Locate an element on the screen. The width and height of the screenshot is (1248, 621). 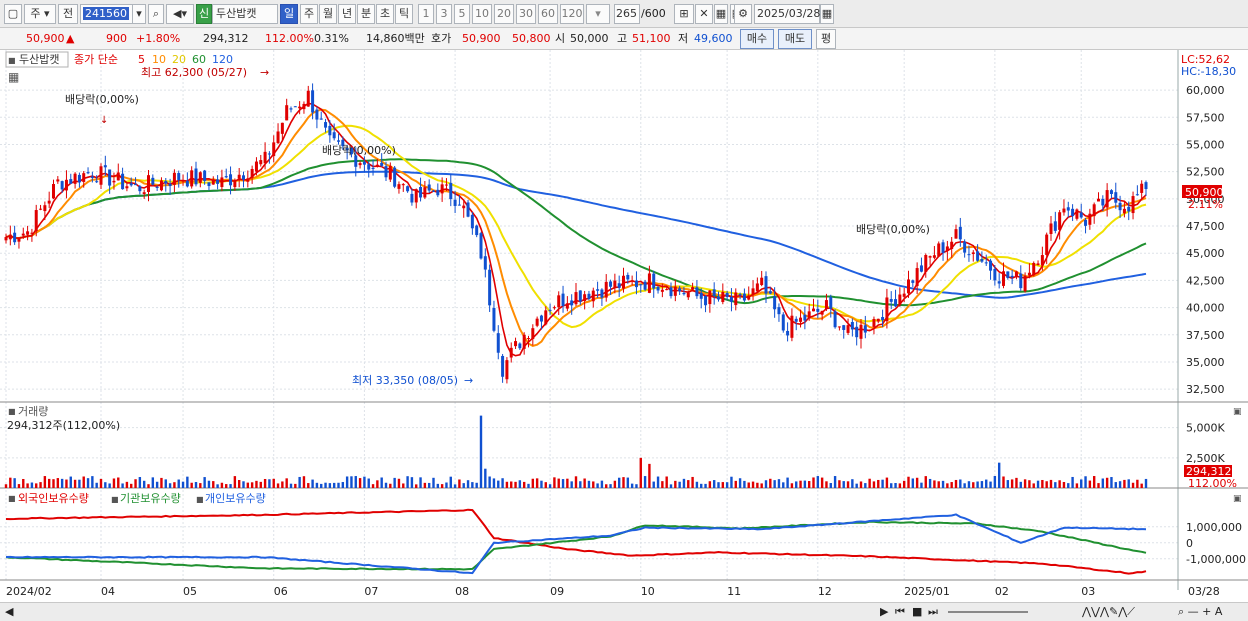
period-second-button: 초 is located at coordinates (385, 14).